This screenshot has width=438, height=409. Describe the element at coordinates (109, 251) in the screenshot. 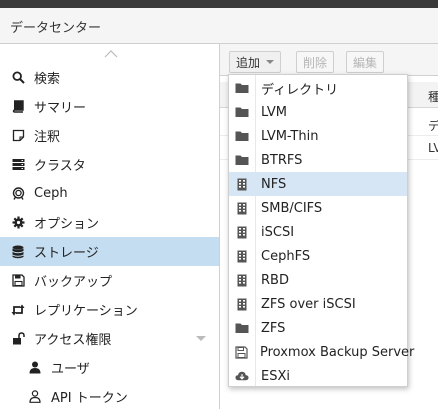

I see `sidebar-item-storage: ストレージ` at that location.